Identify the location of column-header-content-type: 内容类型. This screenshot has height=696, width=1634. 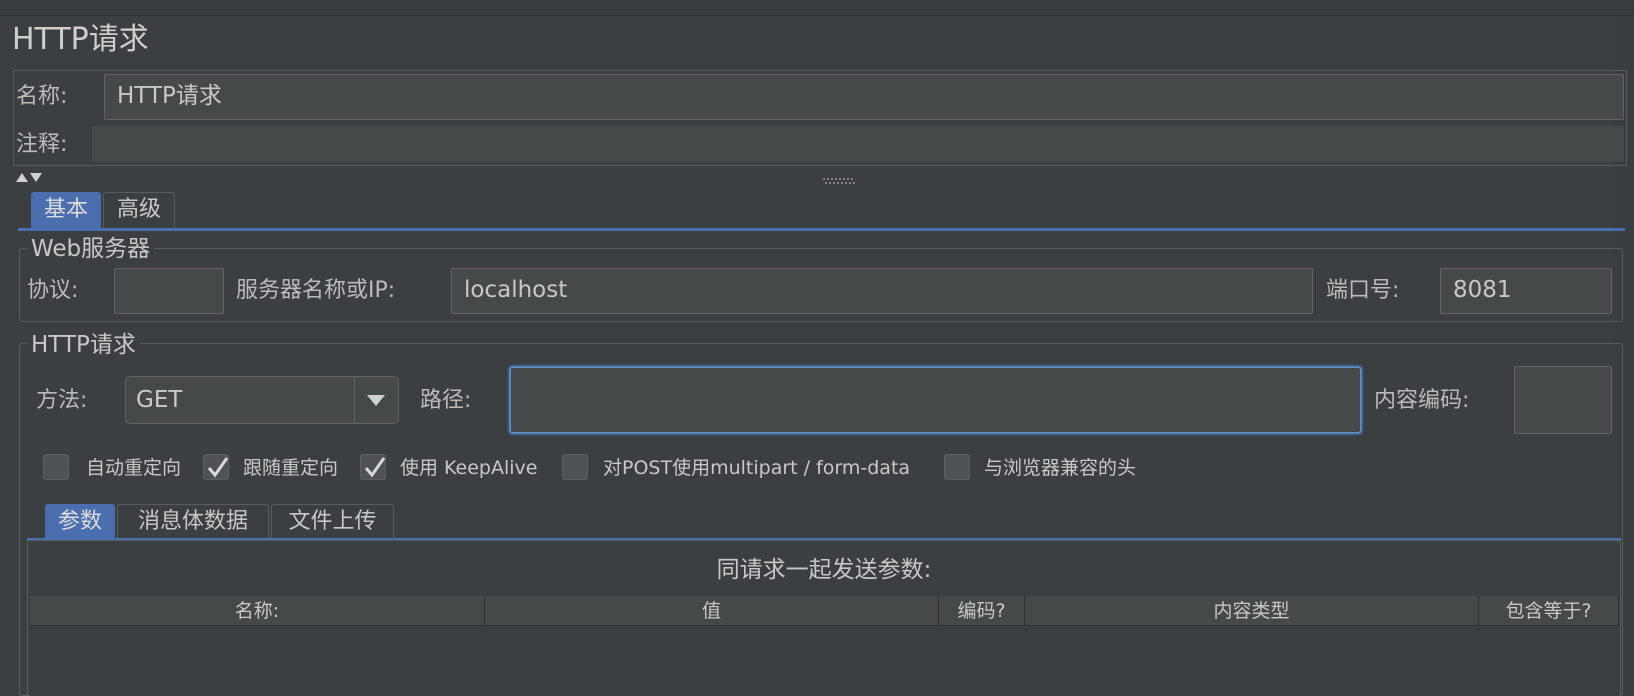
(1252, 611).